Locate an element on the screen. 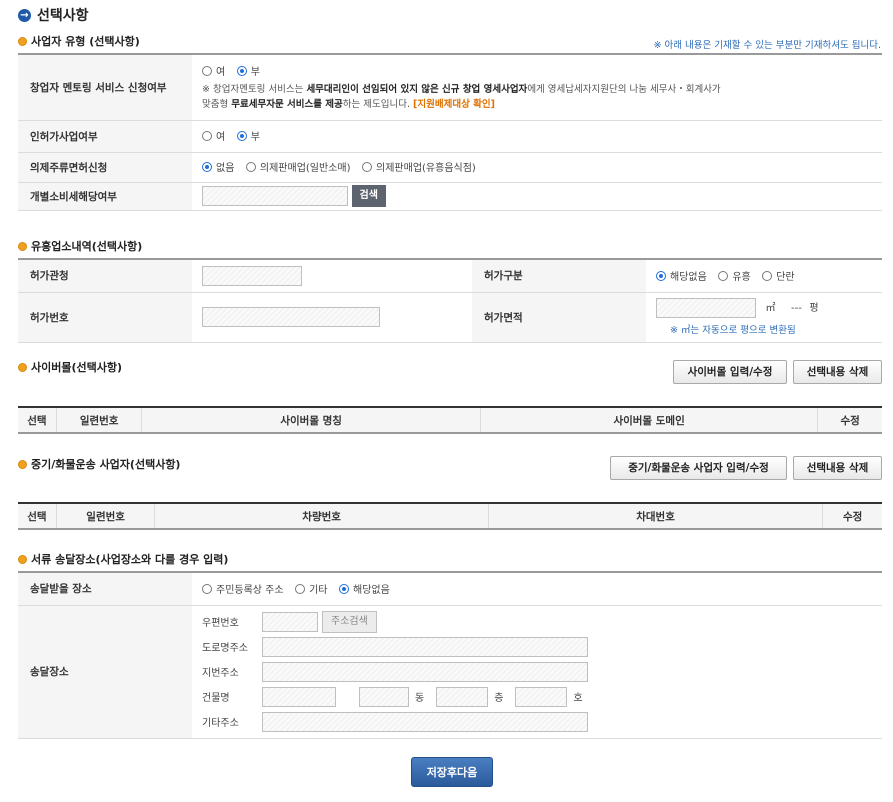 This screenshot has width=893, height=802. floor-input is located at coordinates (462, 696).